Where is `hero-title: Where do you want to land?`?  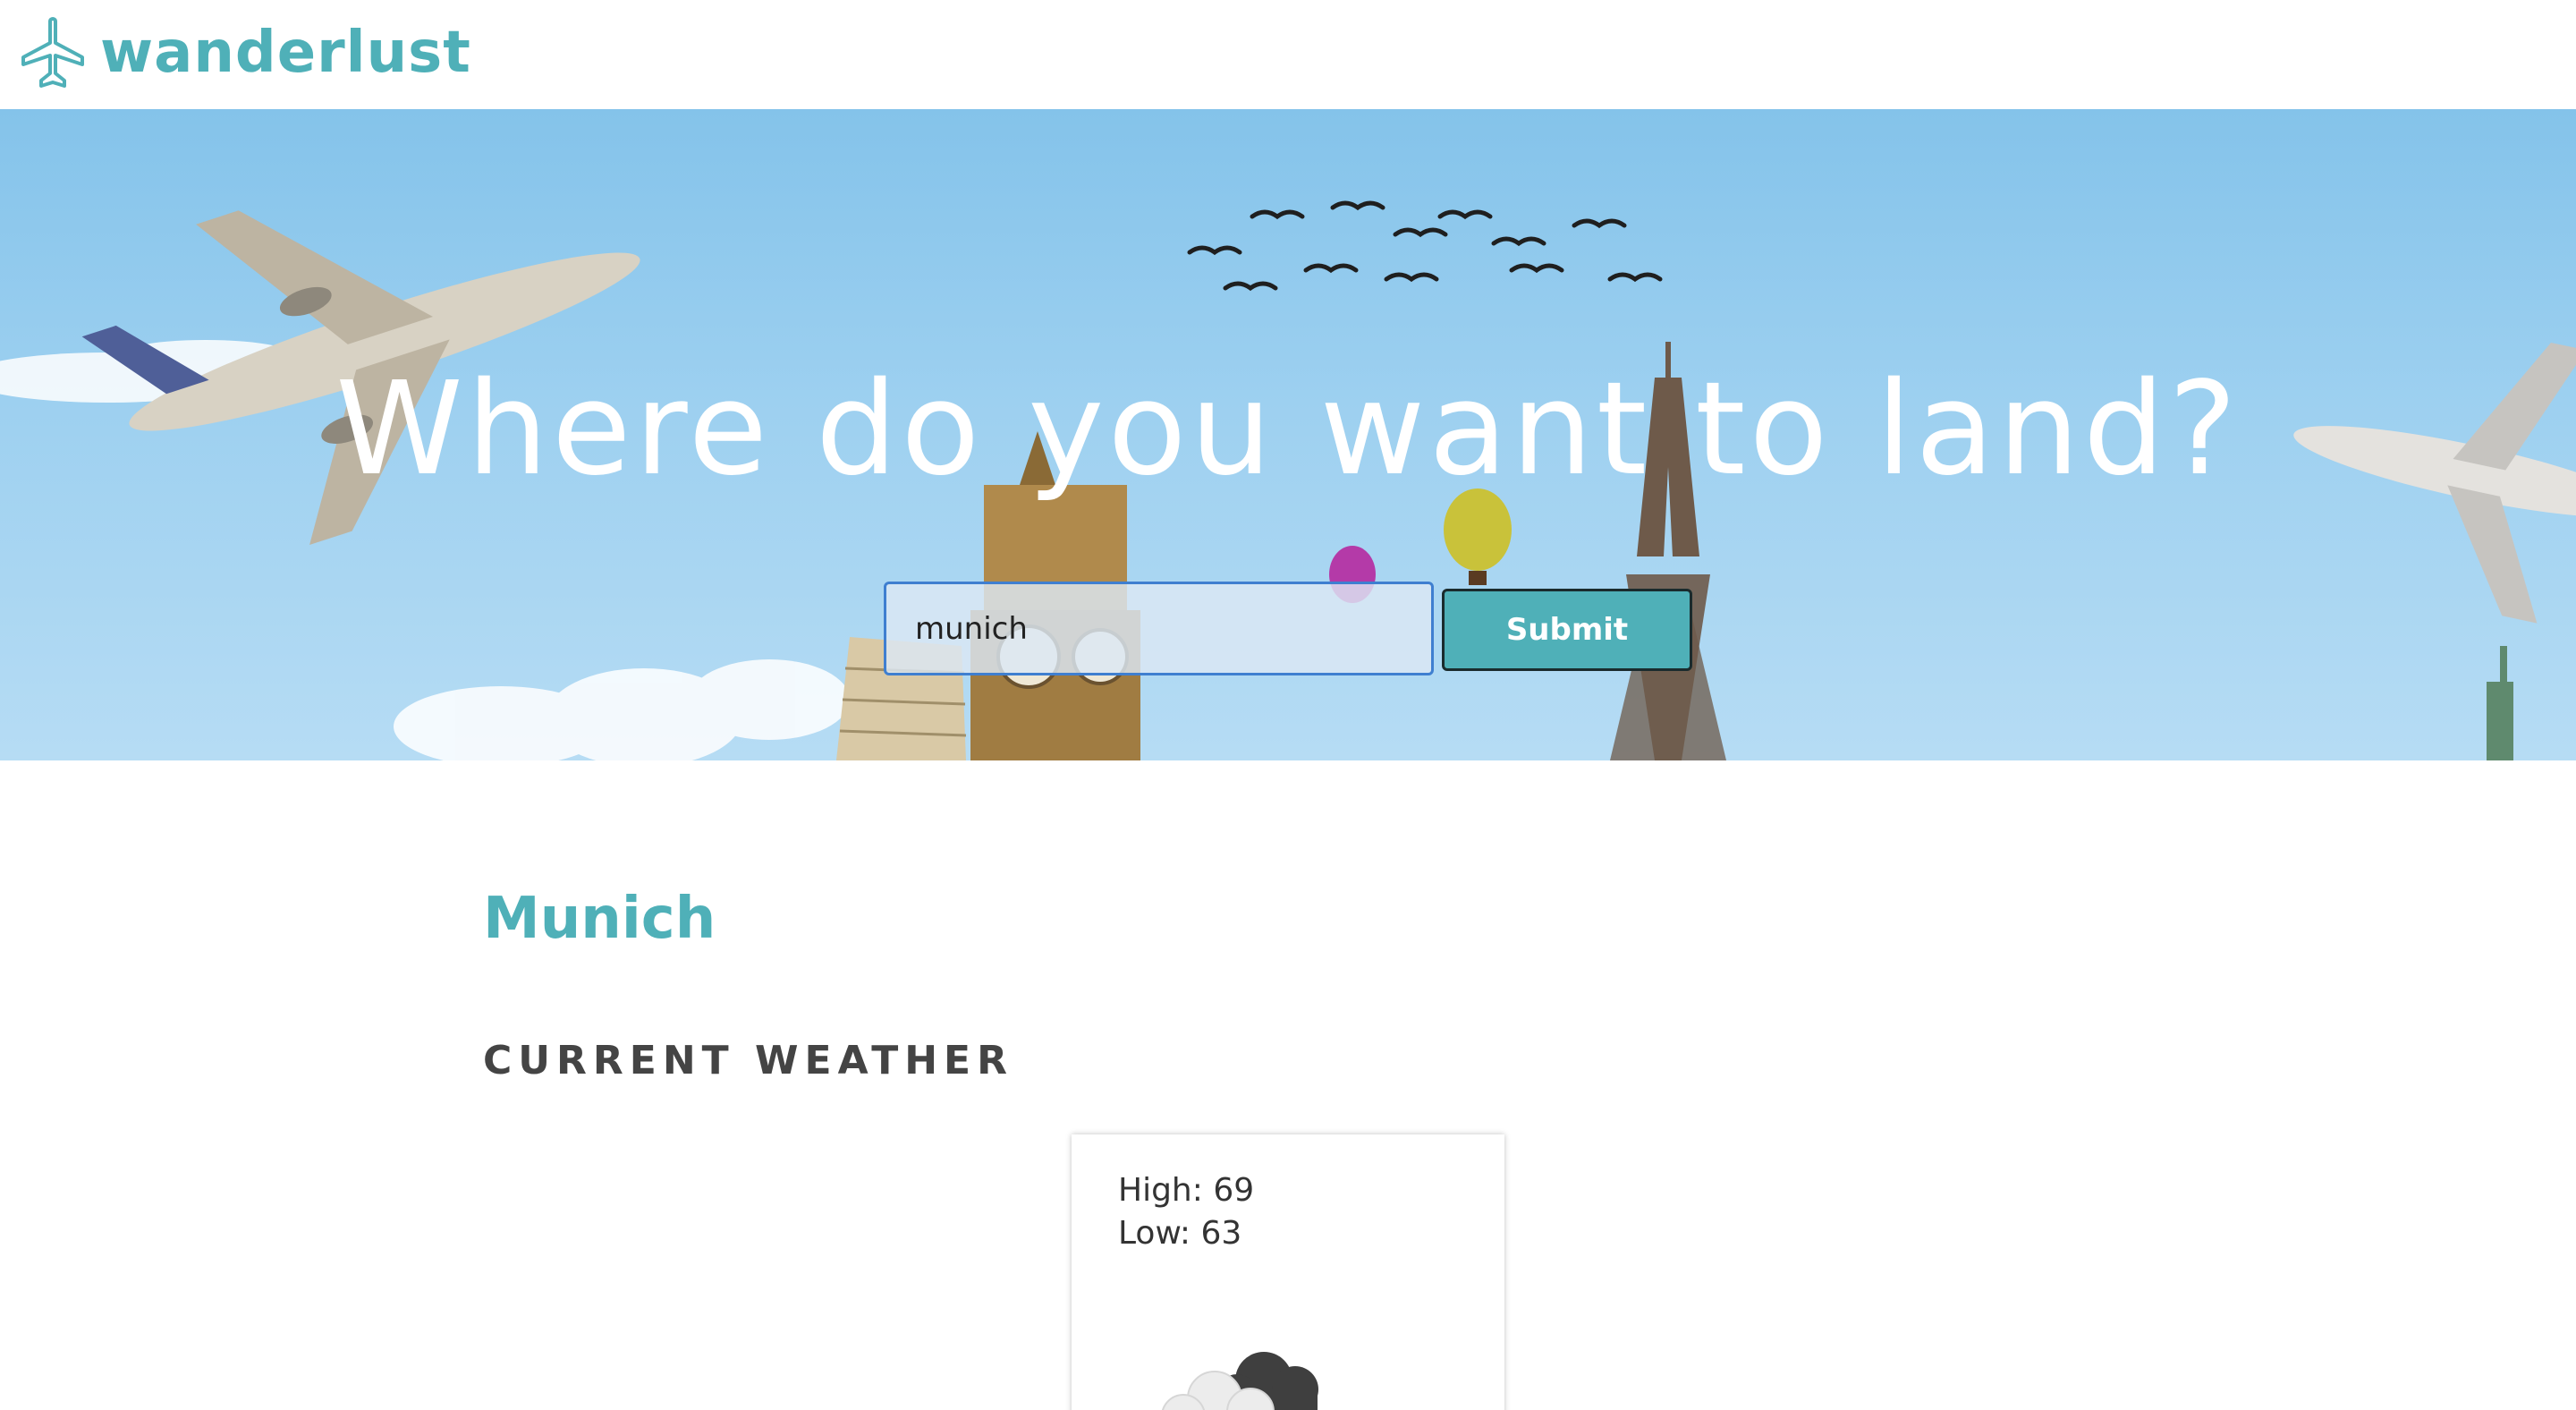 hero-title: Where do you want to land? is located at coordinates (1288, 429).